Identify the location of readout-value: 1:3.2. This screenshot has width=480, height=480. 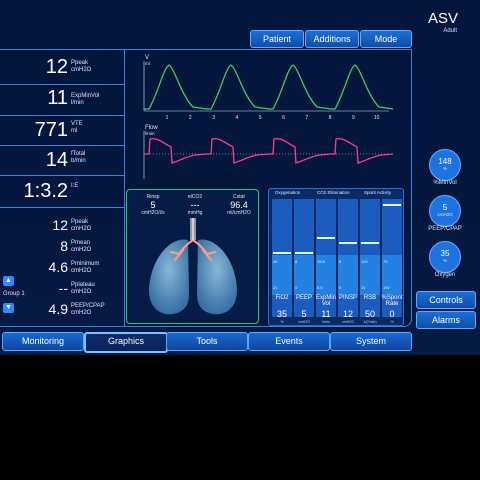
(45, 191).